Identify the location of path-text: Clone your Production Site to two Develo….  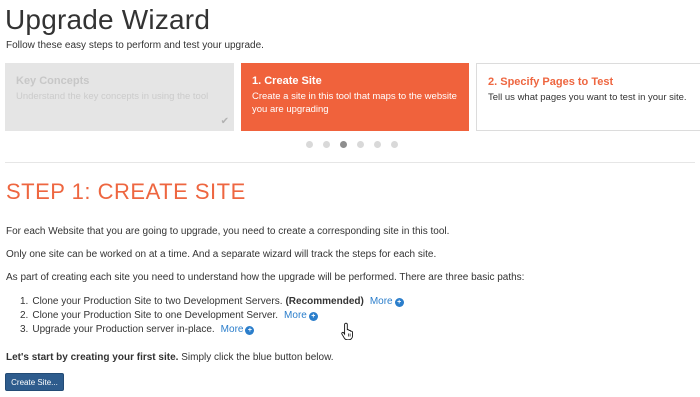
(157, 301).